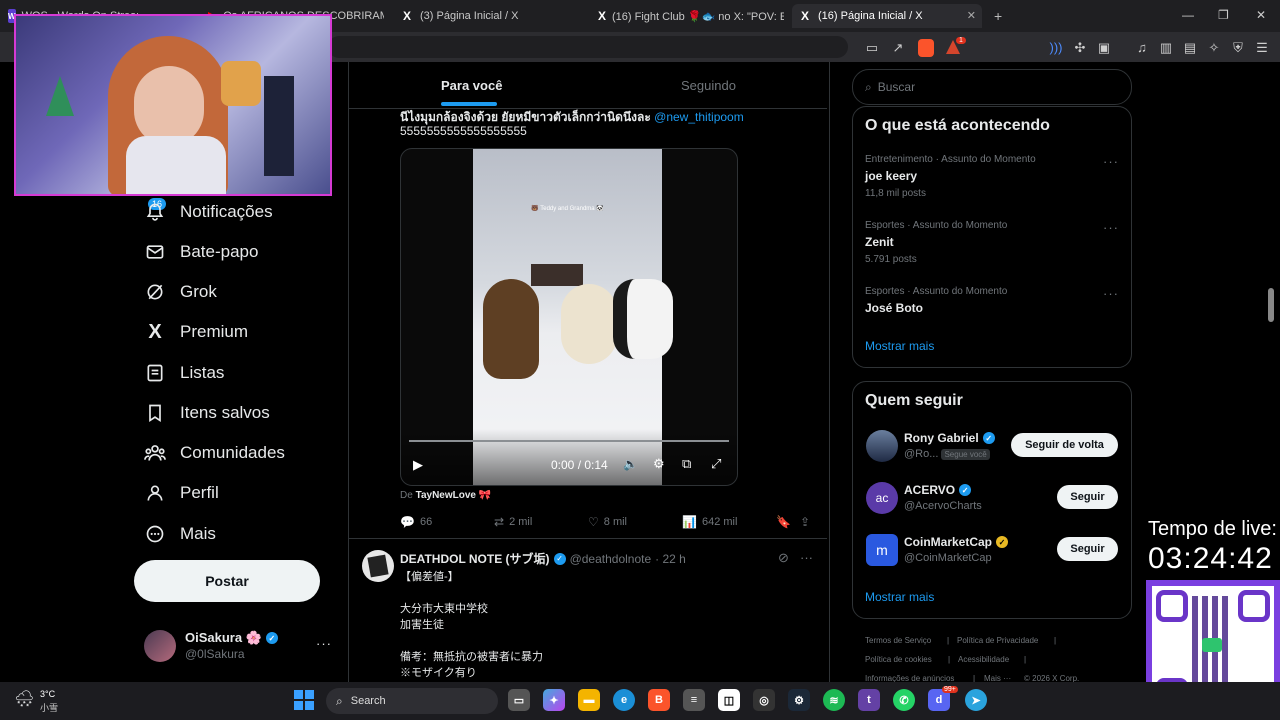 The width and height of the screenshot is (1280, 720). Describe the element at coordinates (872, 48) in the screenshot. I see `cast-icon: ▭` at that location.